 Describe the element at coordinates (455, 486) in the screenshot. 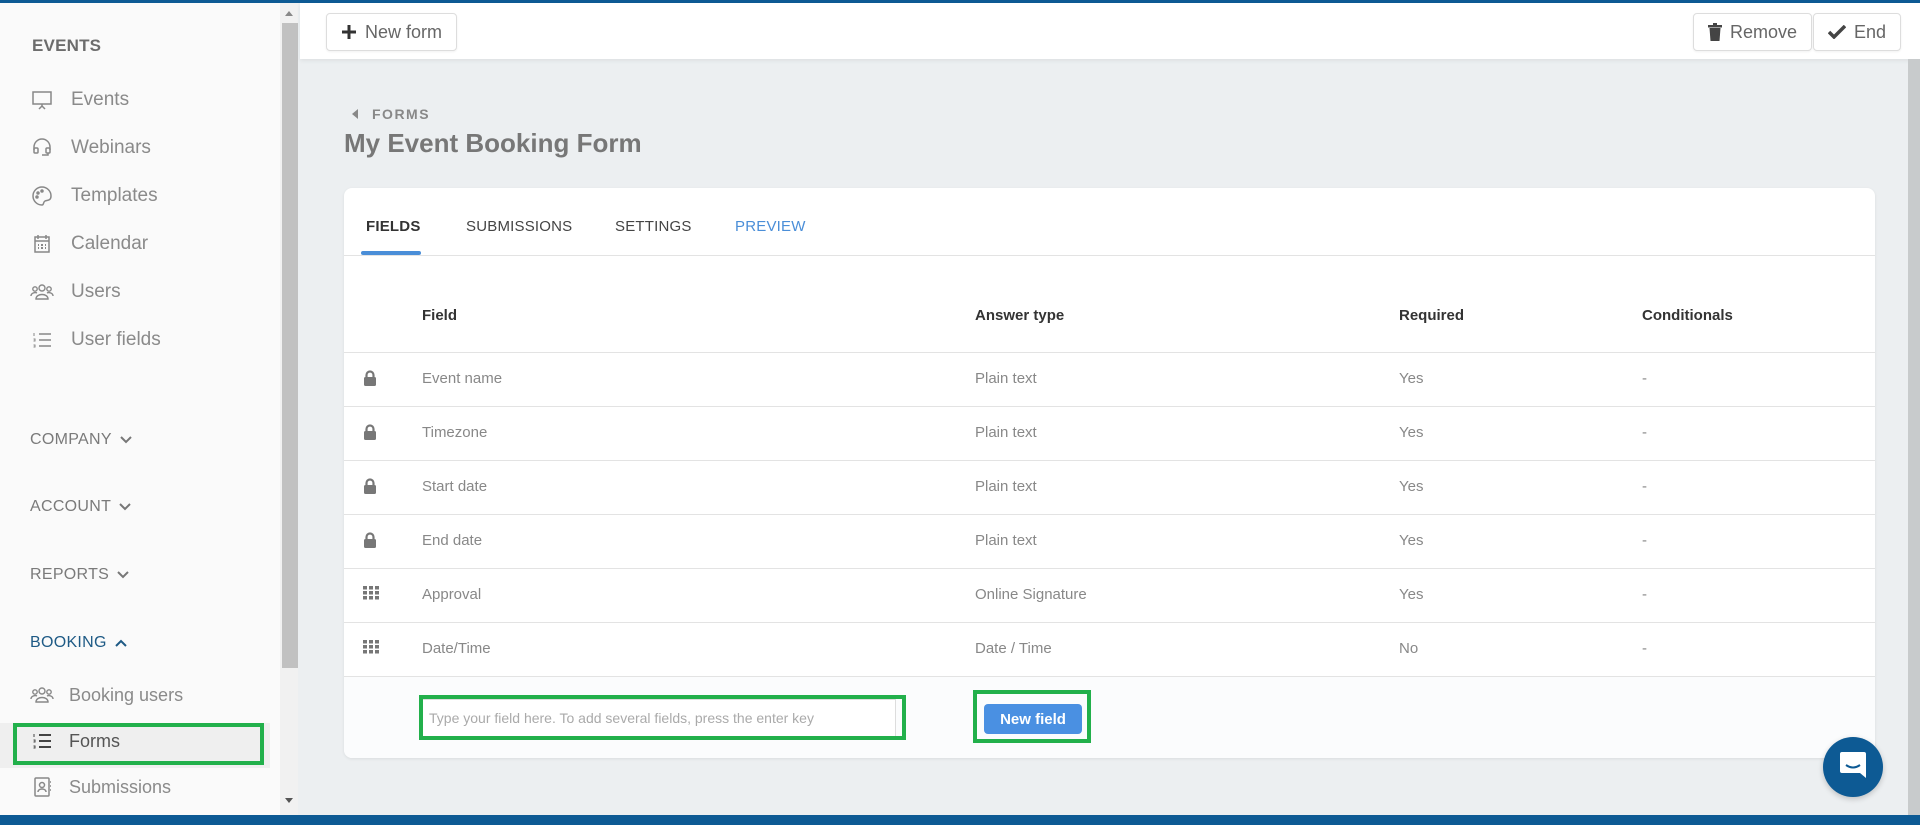

I see `field-name: Start date` at that location.